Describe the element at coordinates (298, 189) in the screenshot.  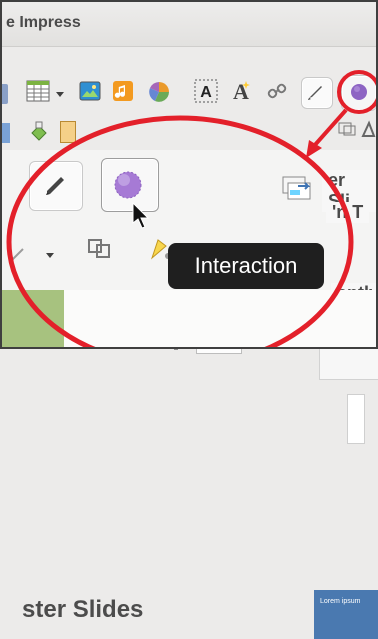
I see `slide-transition-icon` at that location.